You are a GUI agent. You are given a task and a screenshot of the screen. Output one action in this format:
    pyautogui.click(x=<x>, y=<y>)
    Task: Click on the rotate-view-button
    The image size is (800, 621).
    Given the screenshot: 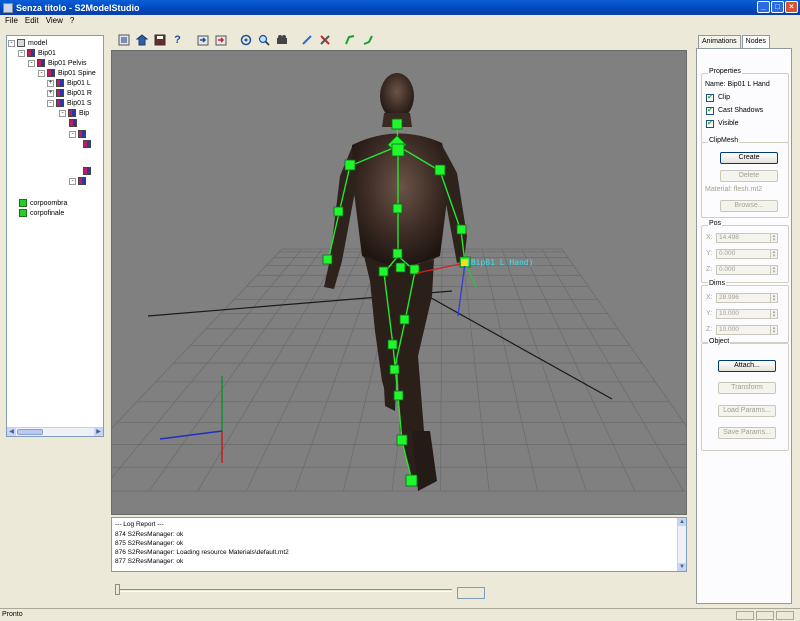 What is the action you would take?
    pyautogui.click(x=245, y=40)
    